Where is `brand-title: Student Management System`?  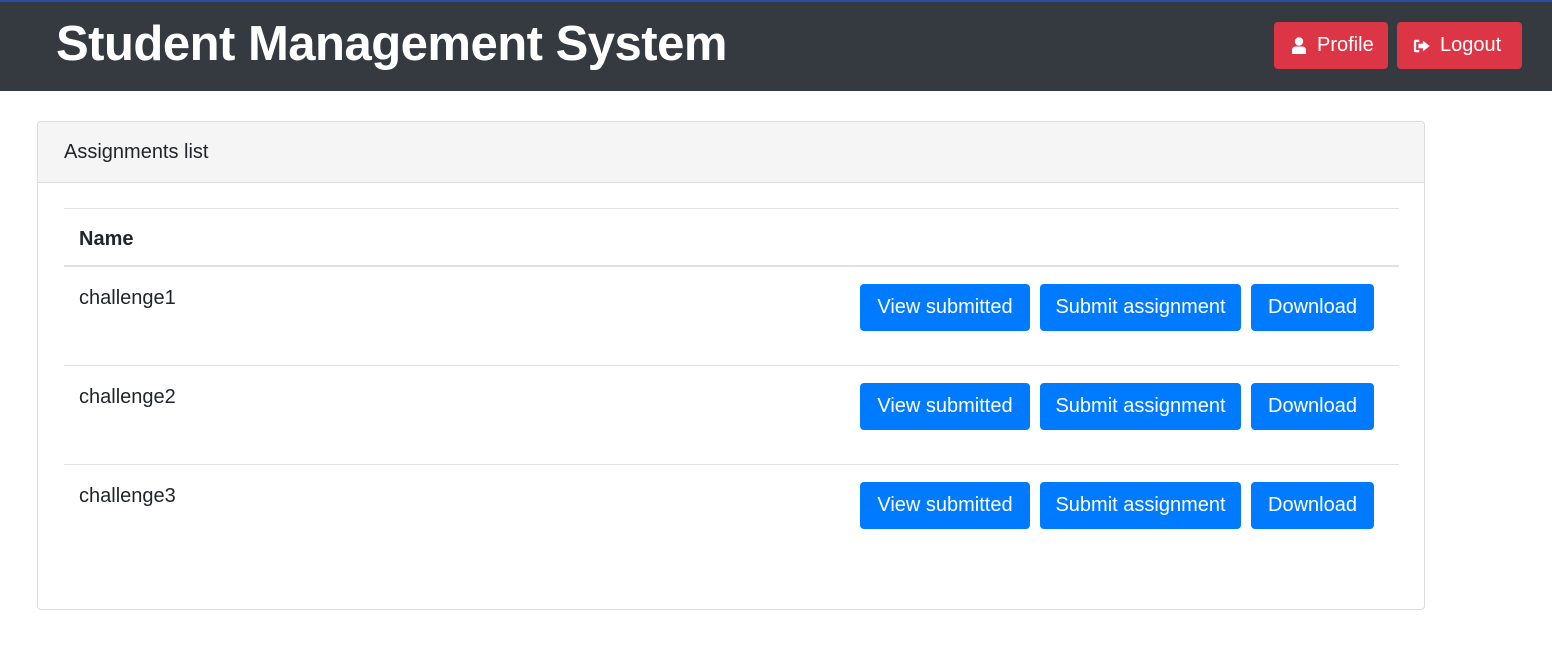
brand-title: Student Management System is located at coordinates (391, 44).